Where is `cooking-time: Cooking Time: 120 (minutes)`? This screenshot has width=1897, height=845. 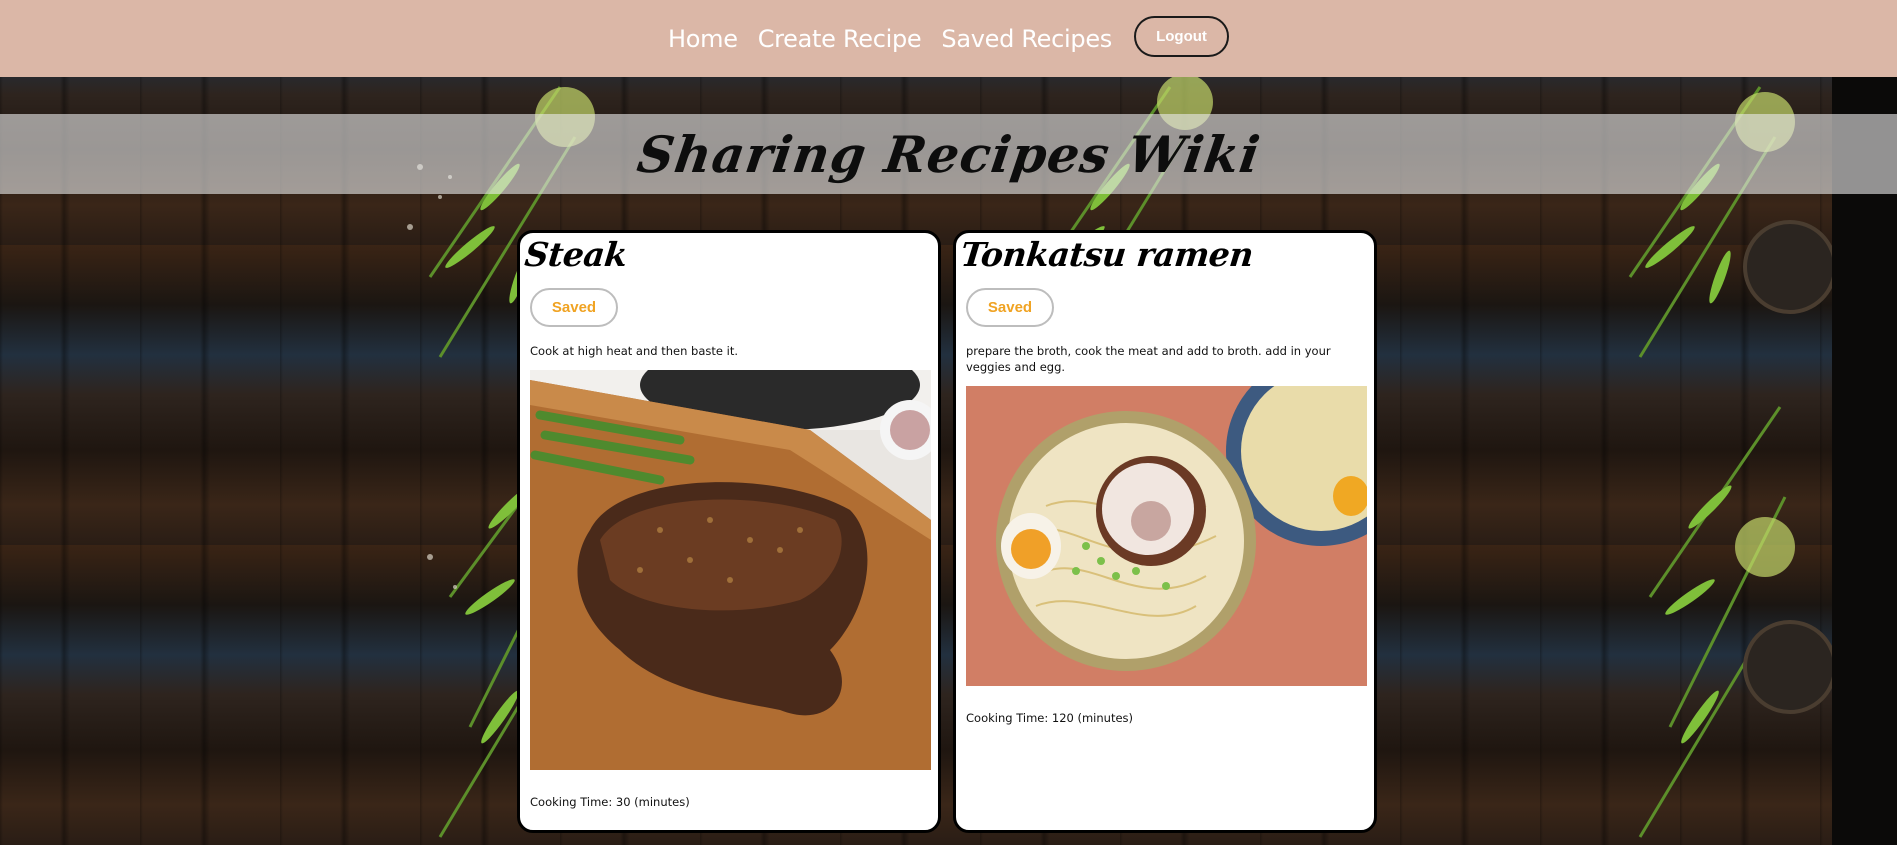 cooking-time: Cooking Time: 120 (minutes) is located at coordinates (1050, 718).